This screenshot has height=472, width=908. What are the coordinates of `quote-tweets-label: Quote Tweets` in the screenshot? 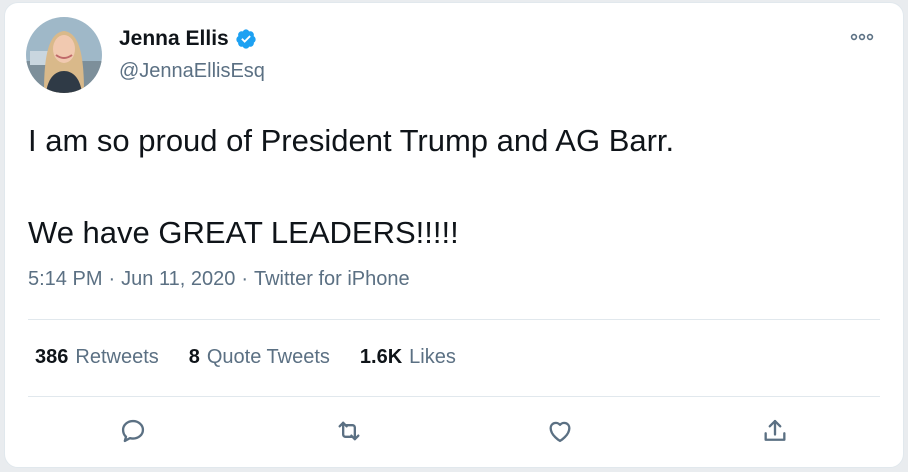 It's located at (268, 357).